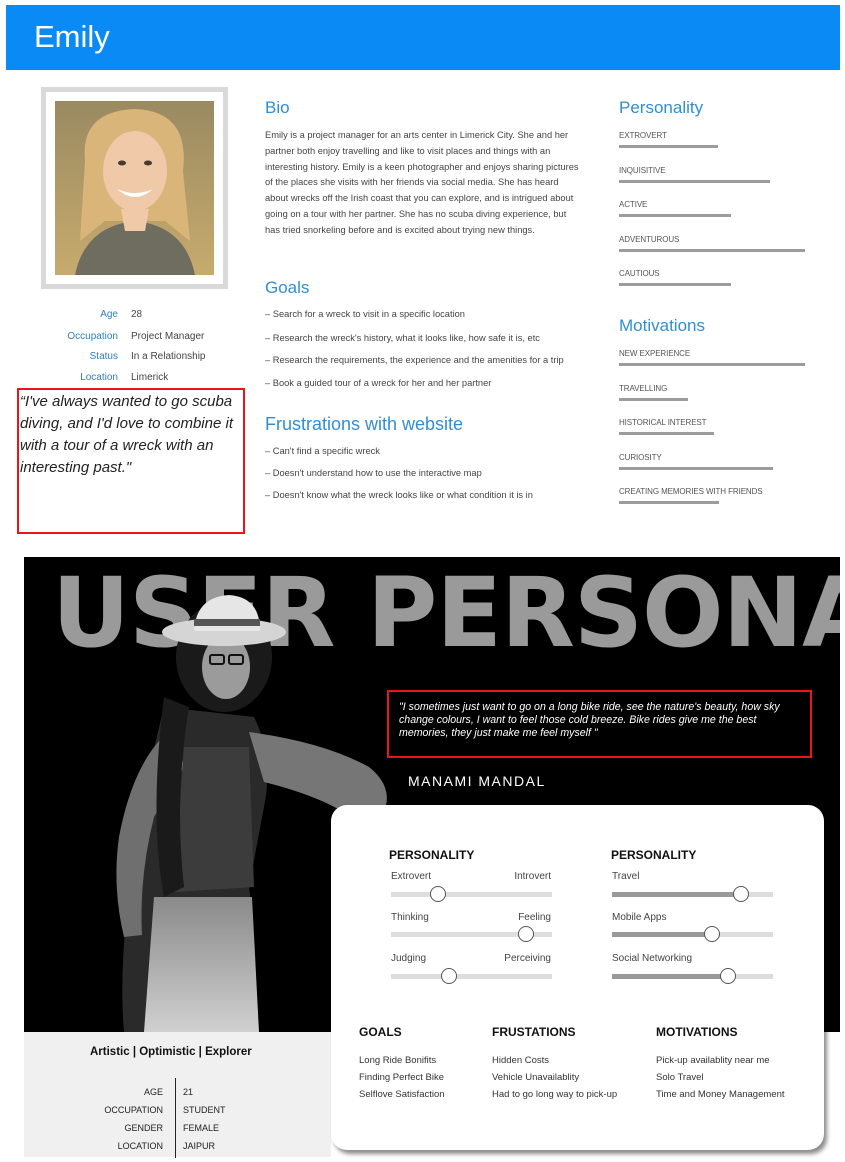  Describe the element at coordinates (633, 204) in the screenshot. I see `trait-label: Active` at that location.